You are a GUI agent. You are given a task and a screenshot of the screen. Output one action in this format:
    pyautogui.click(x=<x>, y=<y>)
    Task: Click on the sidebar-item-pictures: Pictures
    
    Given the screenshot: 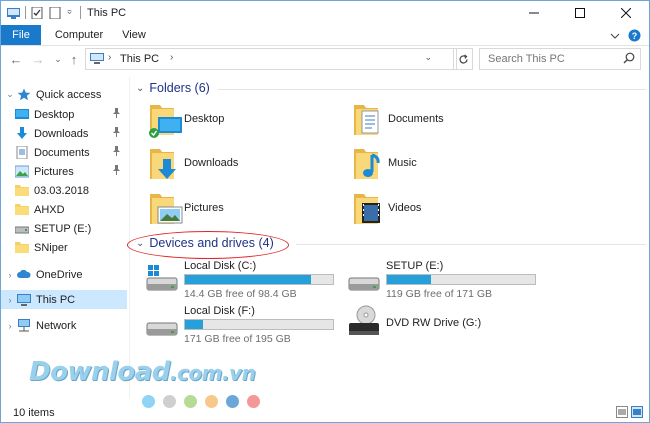 What is the action you would take?
    pyautogui.click(x=64, y=171)
    